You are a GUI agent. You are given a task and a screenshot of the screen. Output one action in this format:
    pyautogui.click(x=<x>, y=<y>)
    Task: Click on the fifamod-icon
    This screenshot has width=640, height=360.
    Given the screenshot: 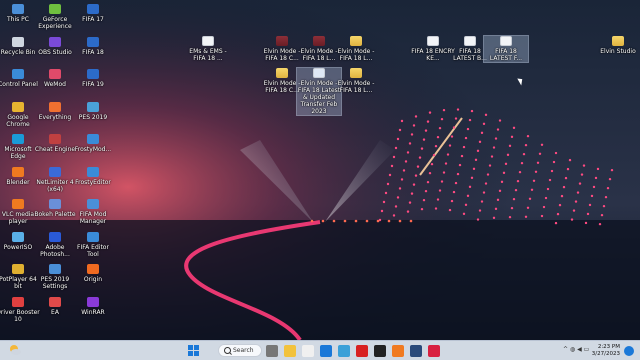 What is the action you would take?
    pyautogui.click(x=93, y=204)
    